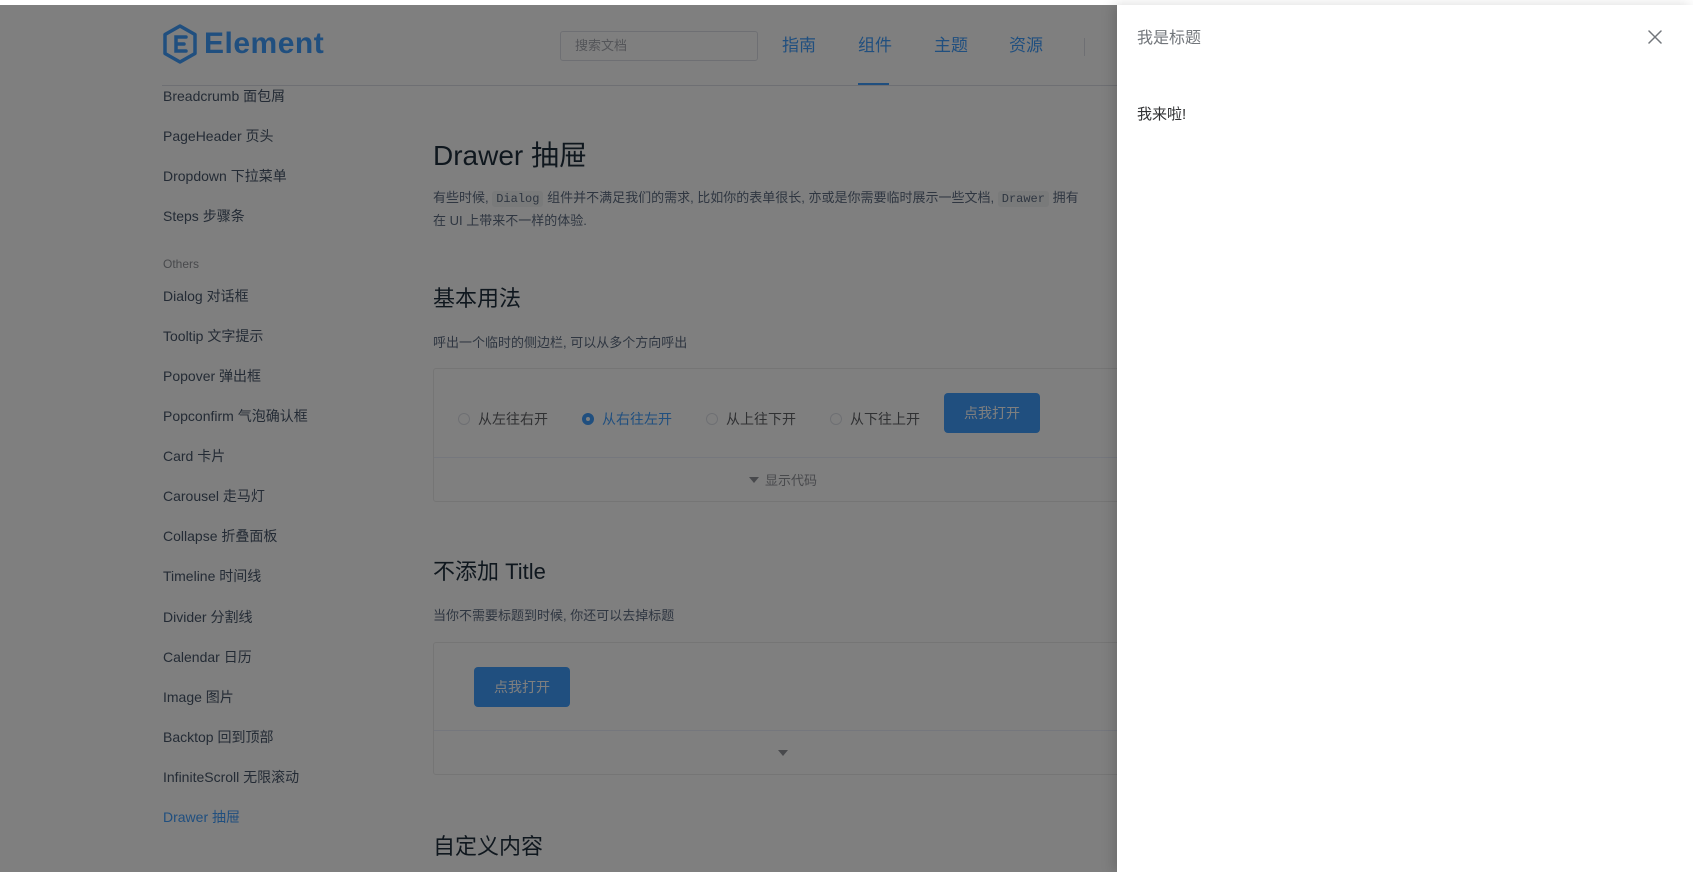  What do you see at coordinates (1655, 37) in the screenshot?
I see `close-icon` at bounding box center [1655, 37].